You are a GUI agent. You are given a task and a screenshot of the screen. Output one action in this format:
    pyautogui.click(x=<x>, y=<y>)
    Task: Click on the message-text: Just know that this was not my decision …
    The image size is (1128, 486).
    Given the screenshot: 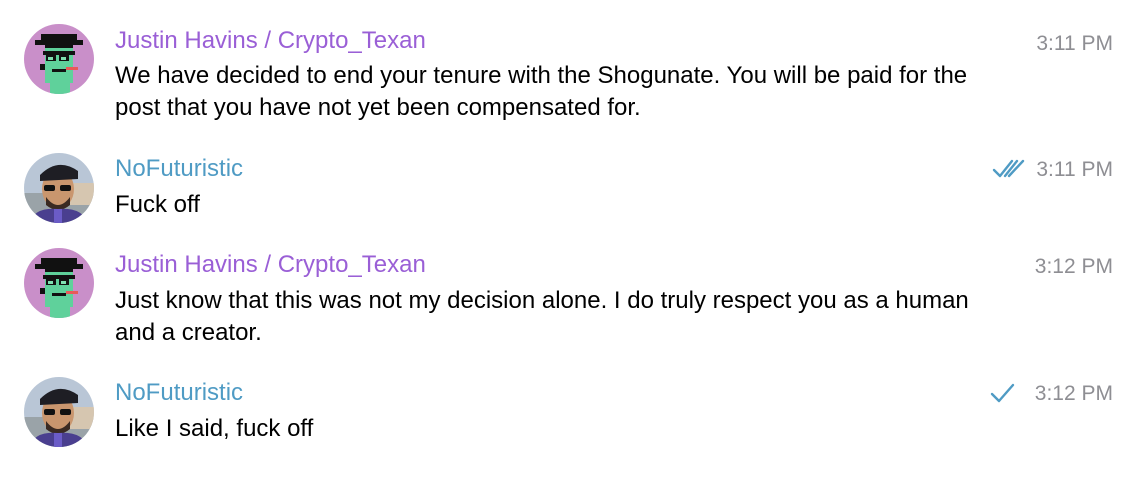 What is the action you would take?
    pyautogui.click(x=542, y=316)
    